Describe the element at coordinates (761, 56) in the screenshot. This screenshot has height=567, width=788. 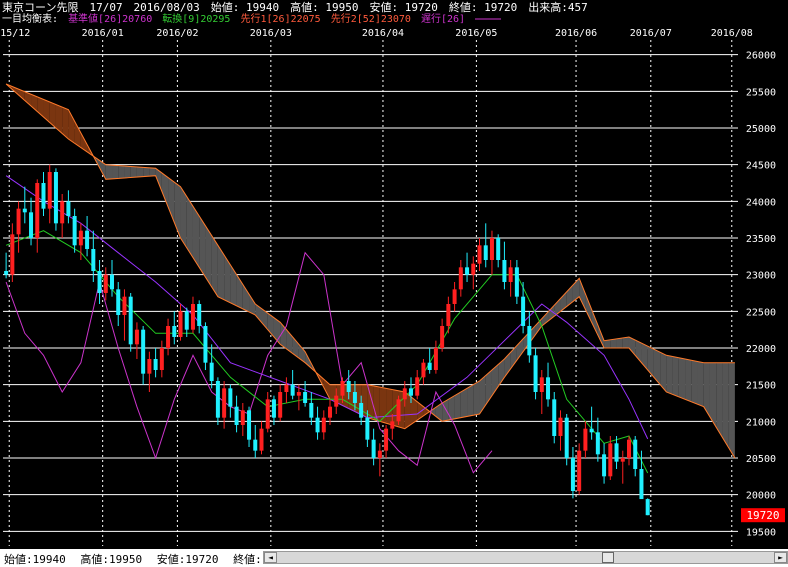
I see `y-tick-label: 26000` at that location.